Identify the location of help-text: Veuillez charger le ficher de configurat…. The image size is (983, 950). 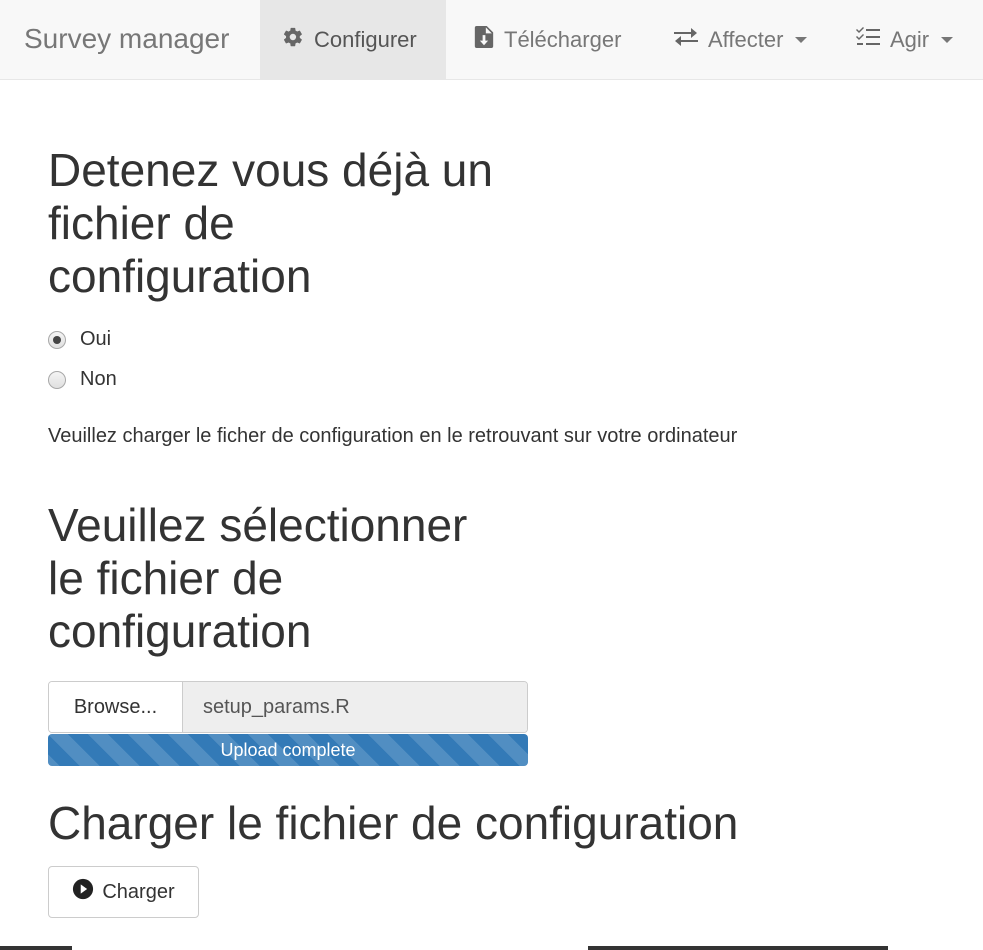
(393, 436).